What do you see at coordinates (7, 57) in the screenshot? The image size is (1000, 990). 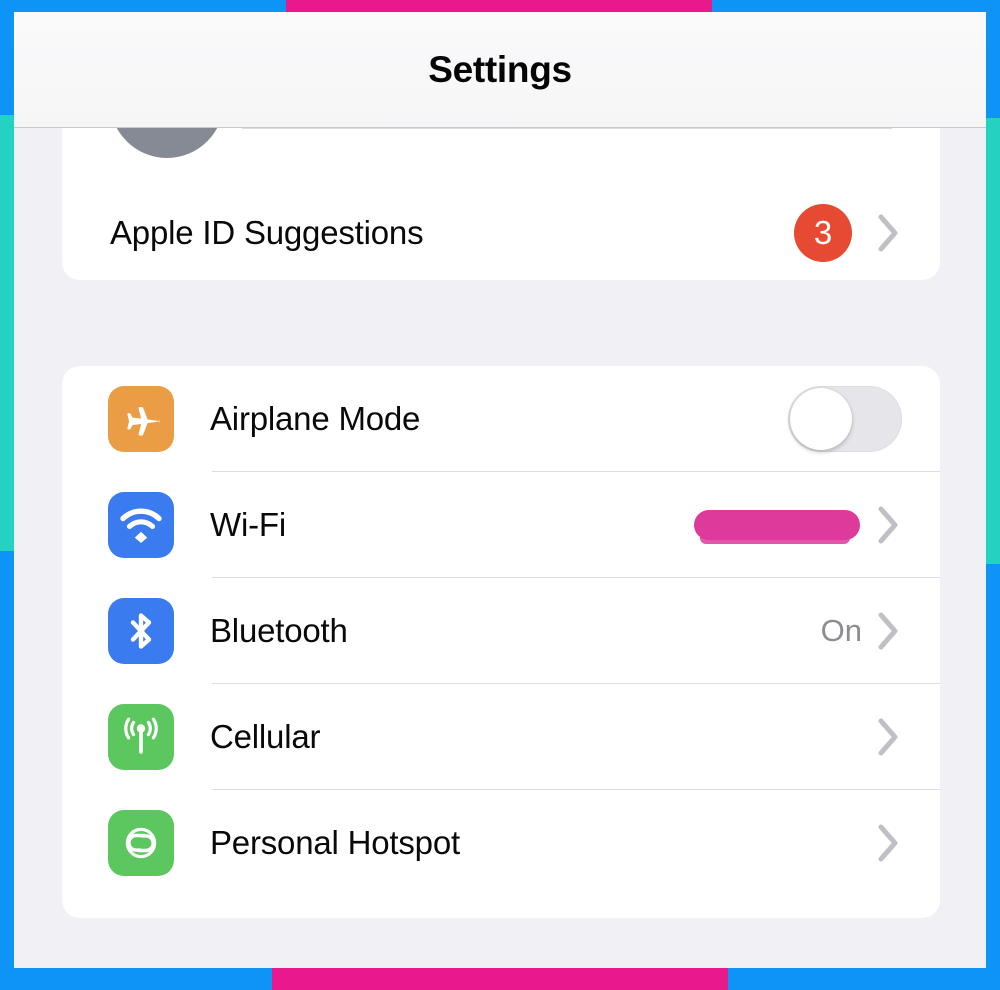 I see `frame-left-blue-top` at bounding box center [7, 57].